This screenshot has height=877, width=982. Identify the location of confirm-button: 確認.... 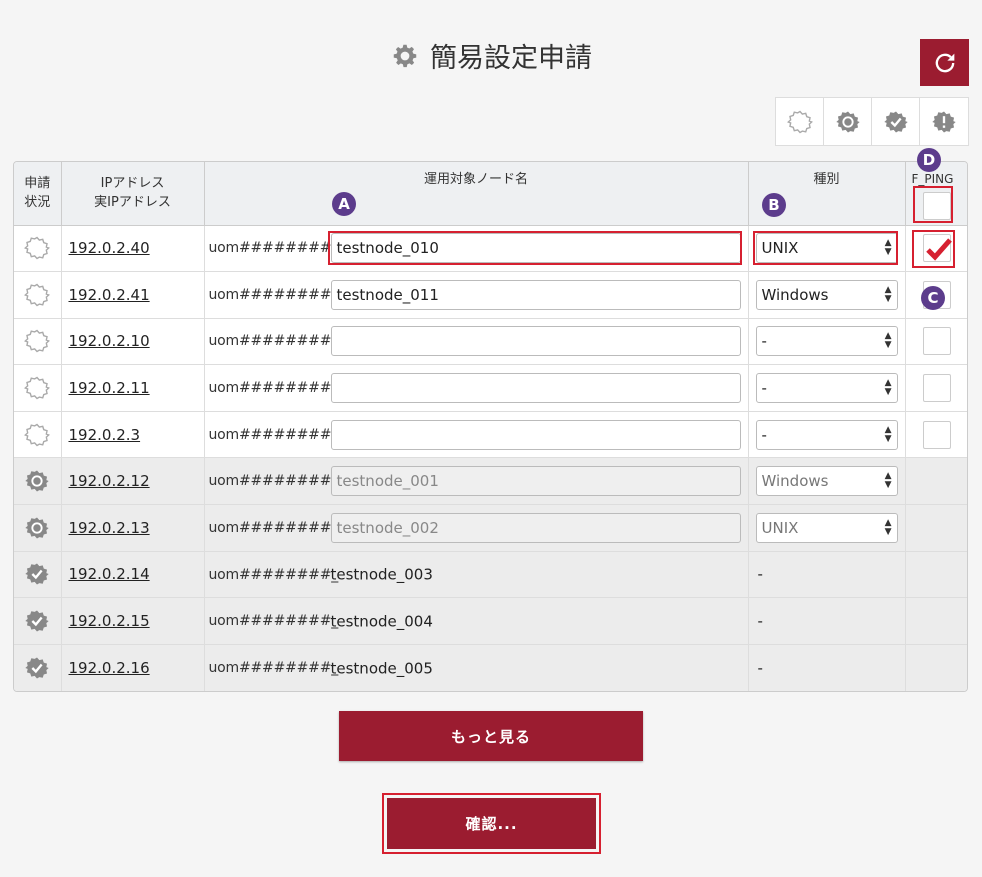
(491, 823).